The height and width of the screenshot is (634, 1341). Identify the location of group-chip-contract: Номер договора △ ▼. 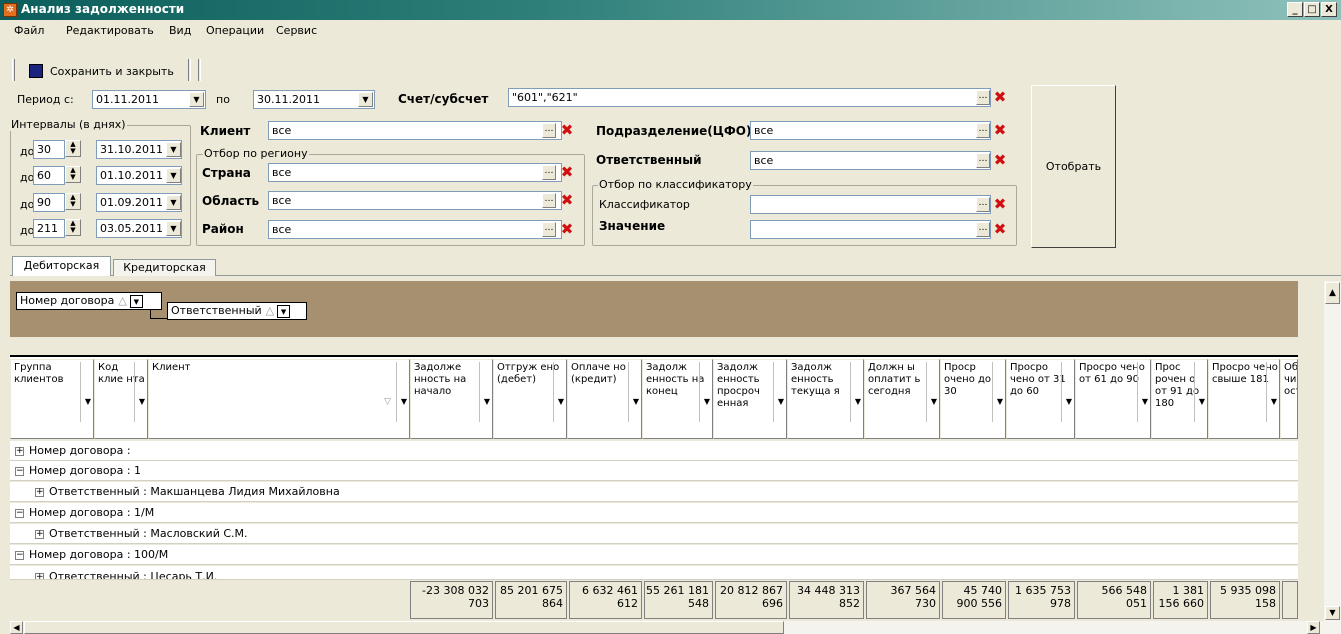
(89, 301).